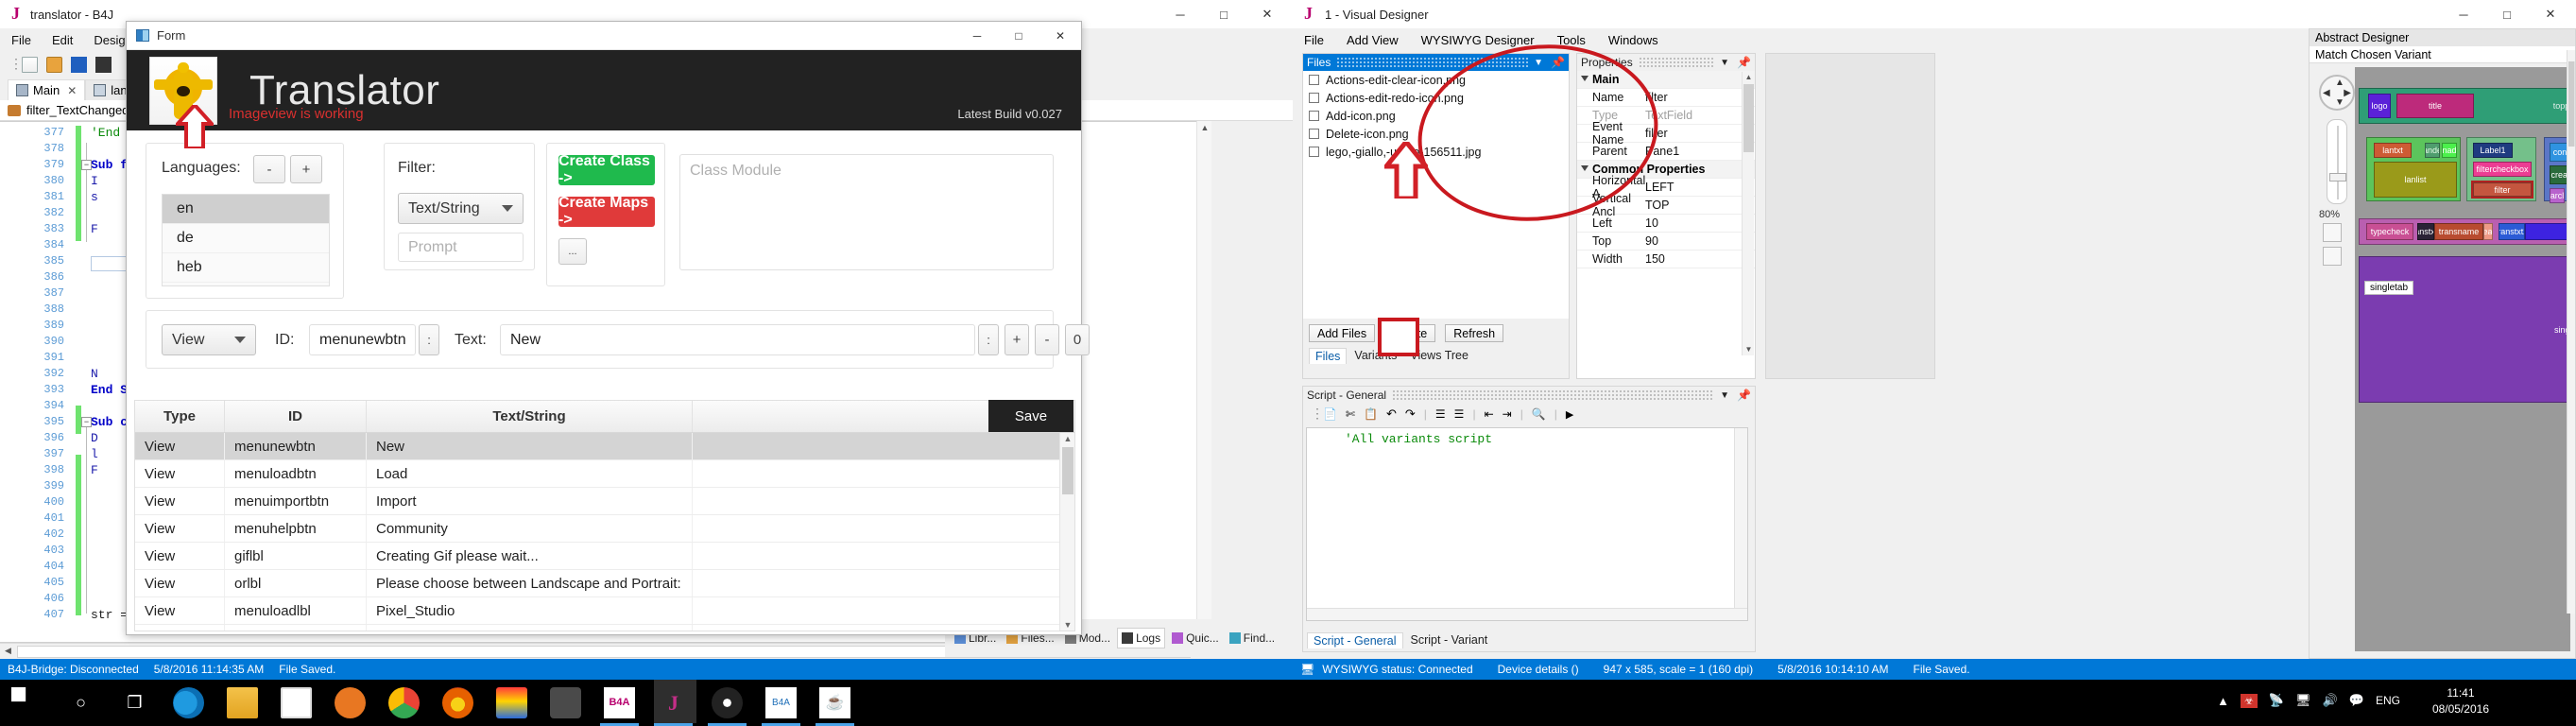 This screenshot has height=726, width=2576. I want to click on property-value: 10, so click(1700, 223).